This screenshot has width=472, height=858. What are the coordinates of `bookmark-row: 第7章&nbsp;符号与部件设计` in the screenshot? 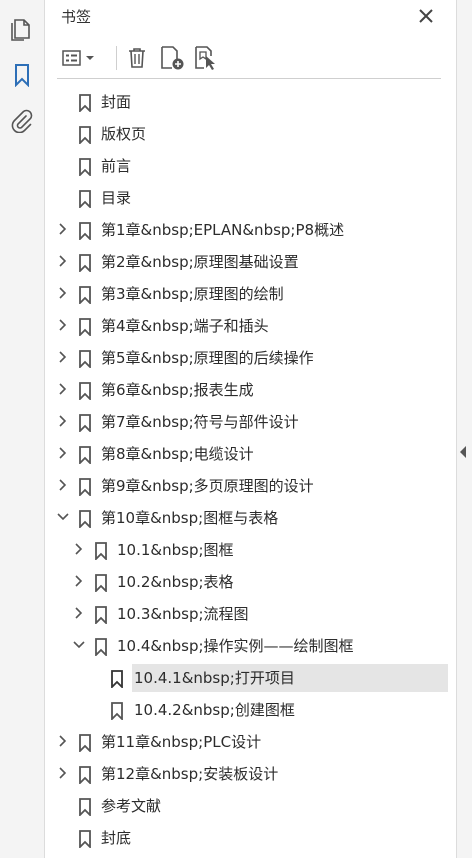 It's located at (250, 424).